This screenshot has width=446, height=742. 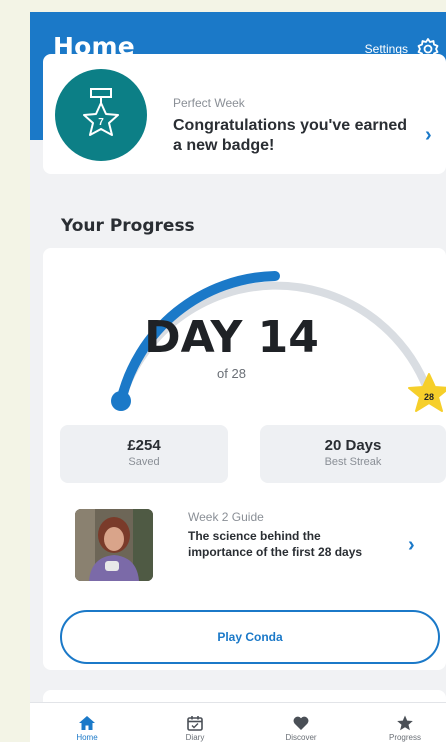 I want to click on tab-discover: Discover, so click(x=301, y=722).